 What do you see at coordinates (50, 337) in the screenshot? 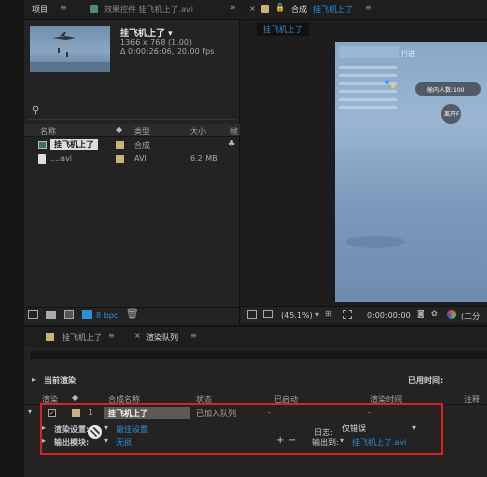
I see `timeline-tab-icon` at bounding box center [50, 337].